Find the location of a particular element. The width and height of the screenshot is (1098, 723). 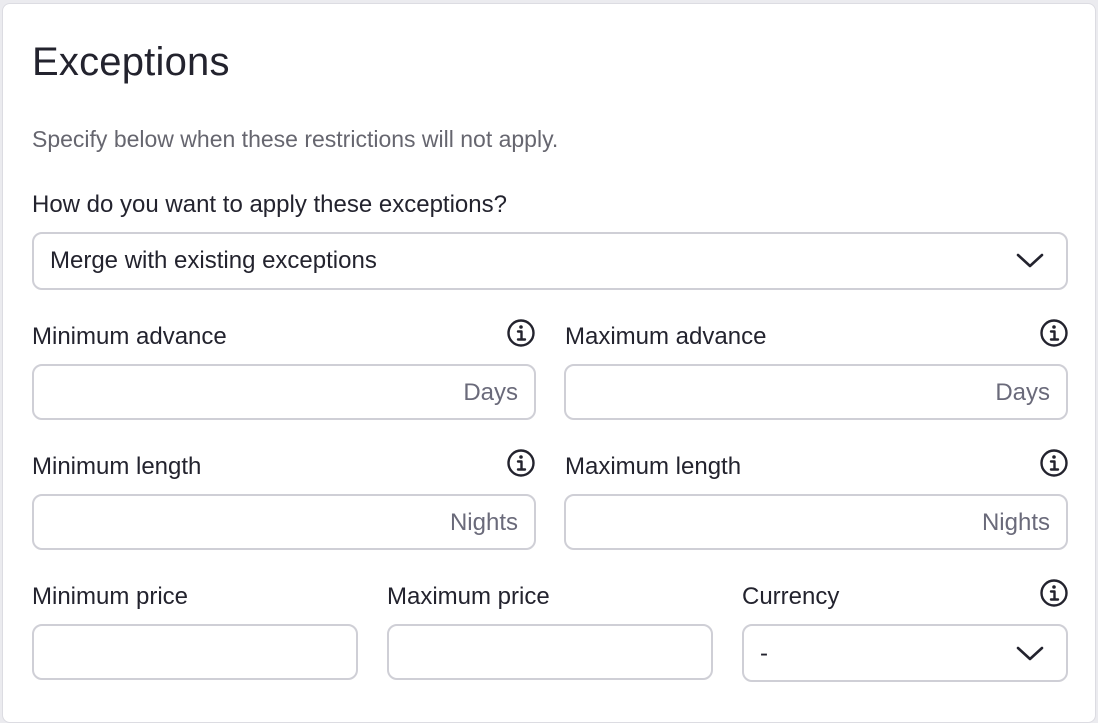

max-length-field is located at coordinates (816, 522).